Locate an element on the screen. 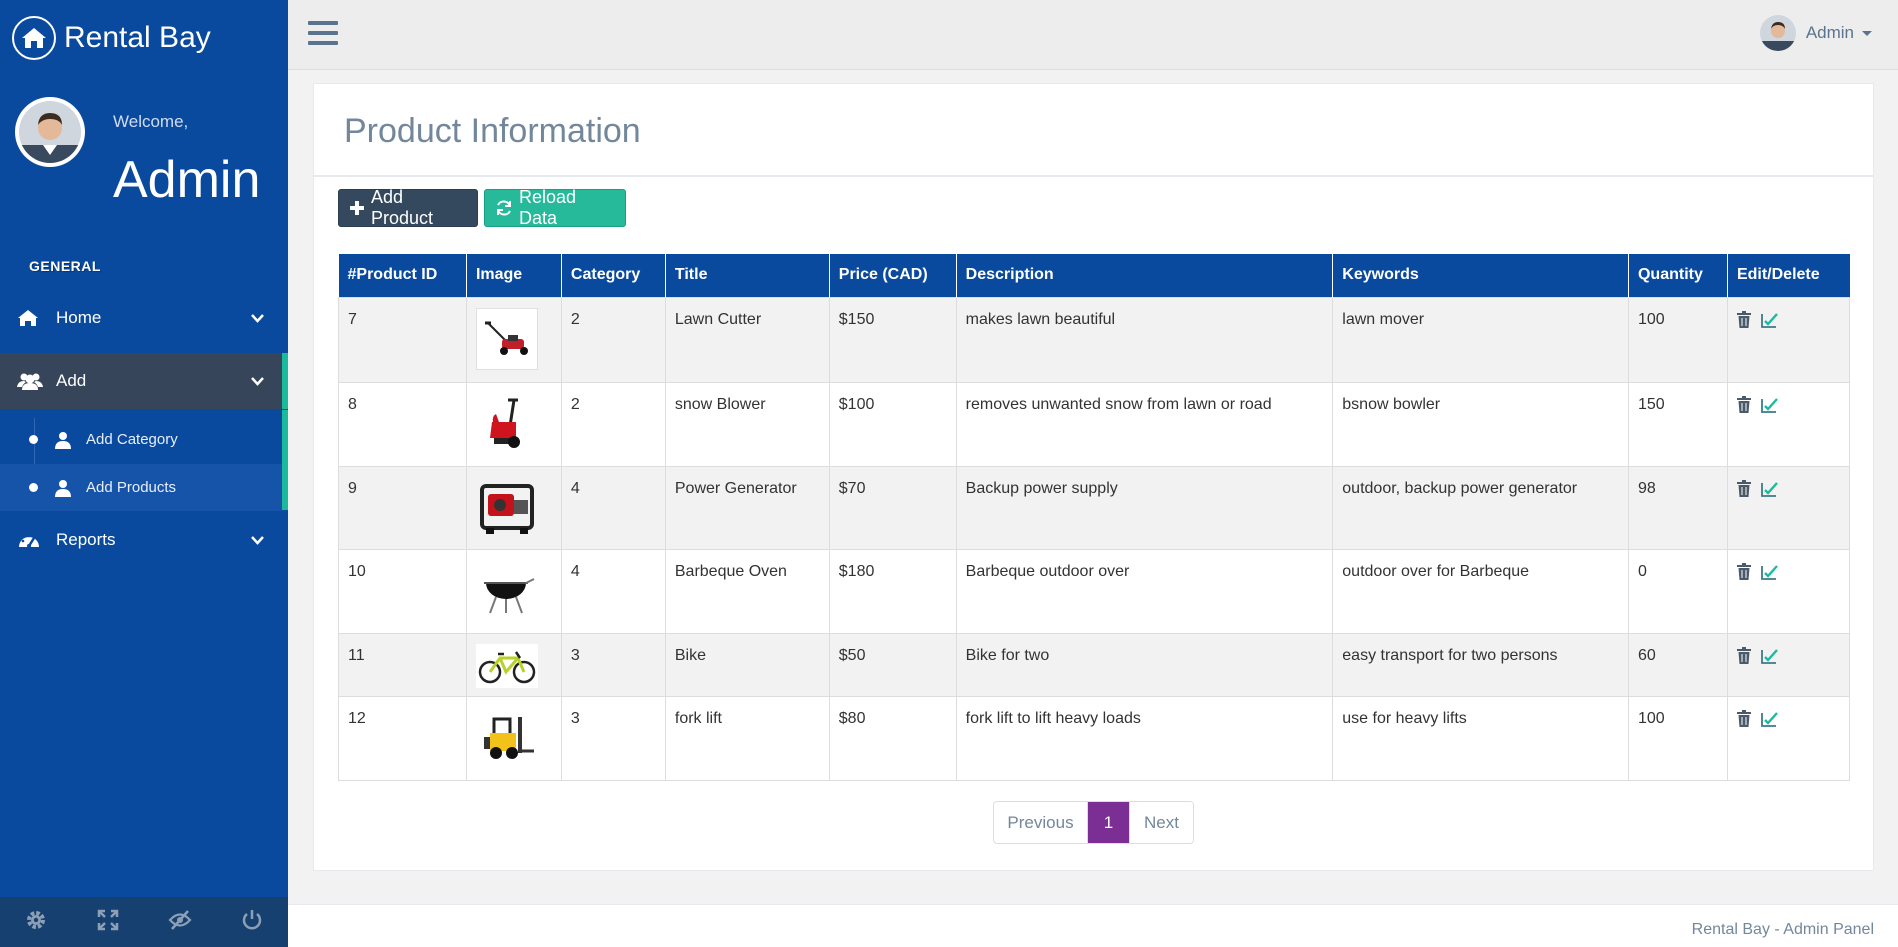 The height and width of the screenshot is (947, 1898). sidebar-item-add-category: Add Category is located at coordinates (141, 439).